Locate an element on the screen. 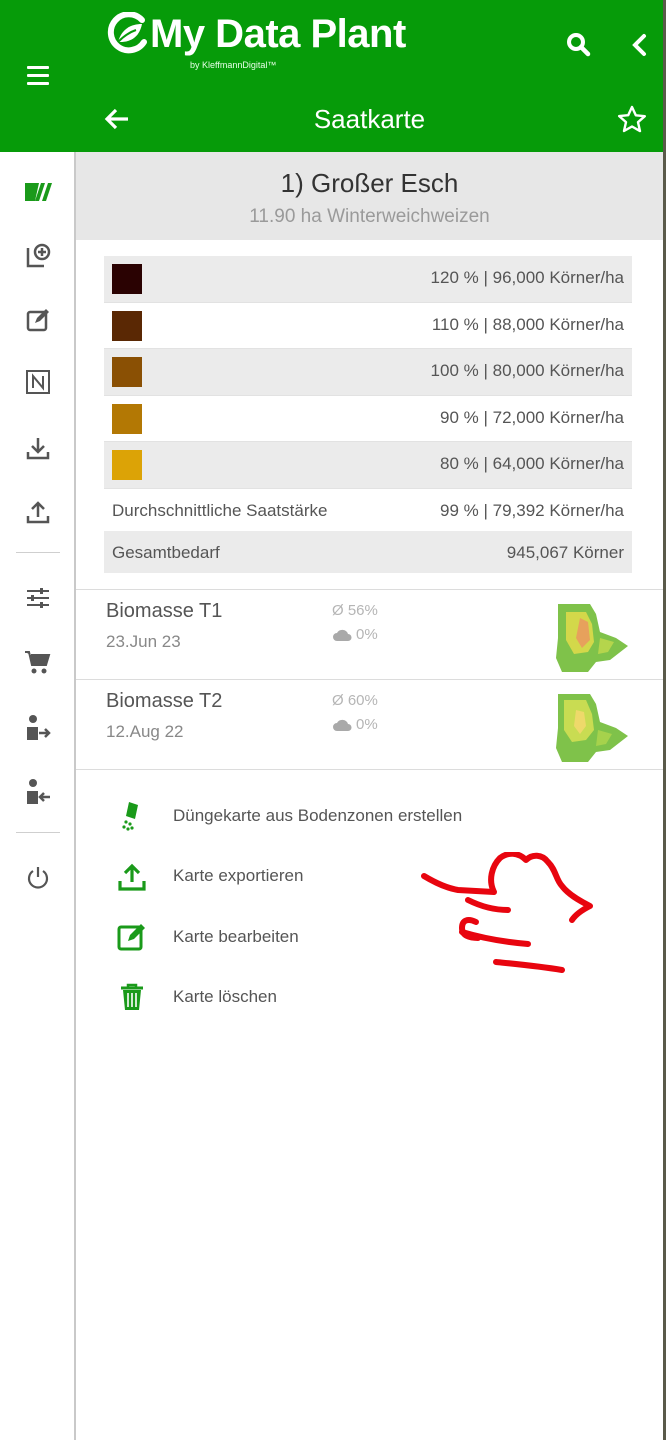 The width and height of the screenshot is (666, 1440). sidebar is located at coordinates (38, 720).